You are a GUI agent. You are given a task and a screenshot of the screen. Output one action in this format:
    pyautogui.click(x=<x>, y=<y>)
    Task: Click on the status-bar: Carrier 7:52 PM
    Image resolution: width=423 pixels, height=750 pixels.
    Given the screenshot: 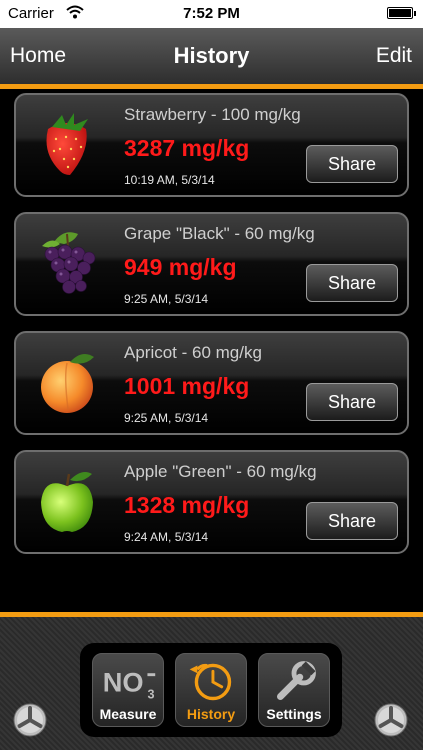 What is the action you would take?
    pyautogui.click(x=211, y=14)
    